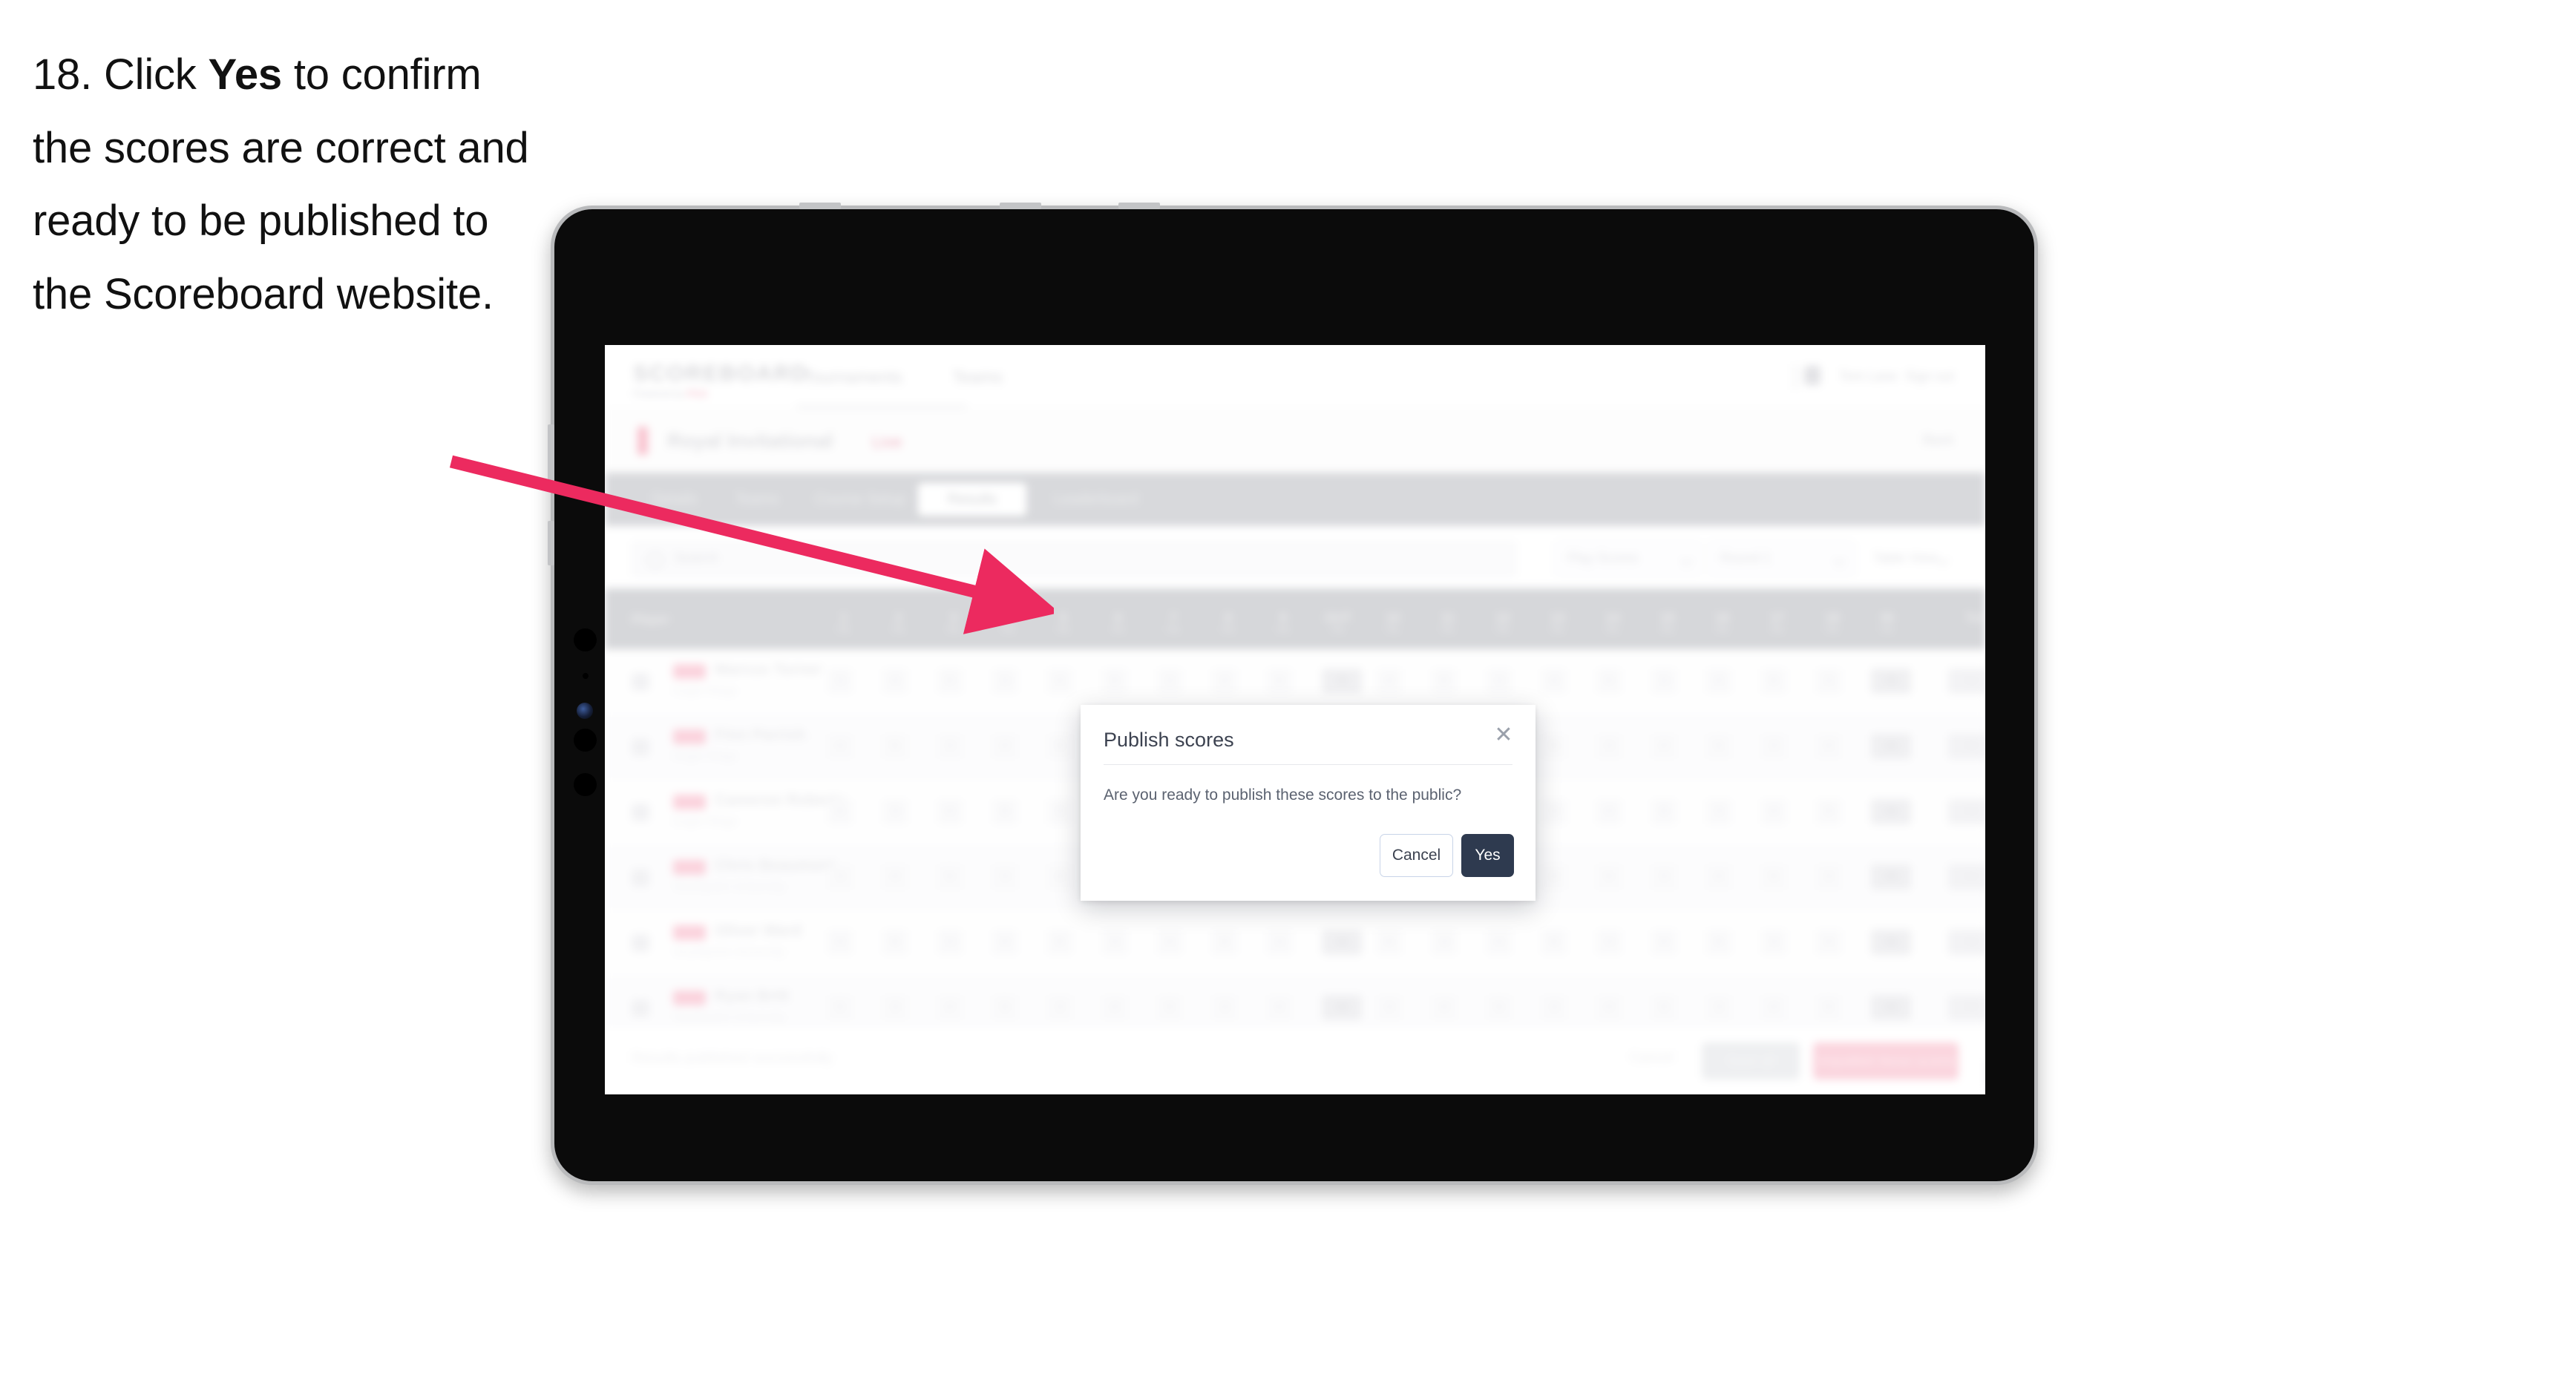  I want to click on nav-user-menu: Tom Lane Sign out, so click(1896, 376).